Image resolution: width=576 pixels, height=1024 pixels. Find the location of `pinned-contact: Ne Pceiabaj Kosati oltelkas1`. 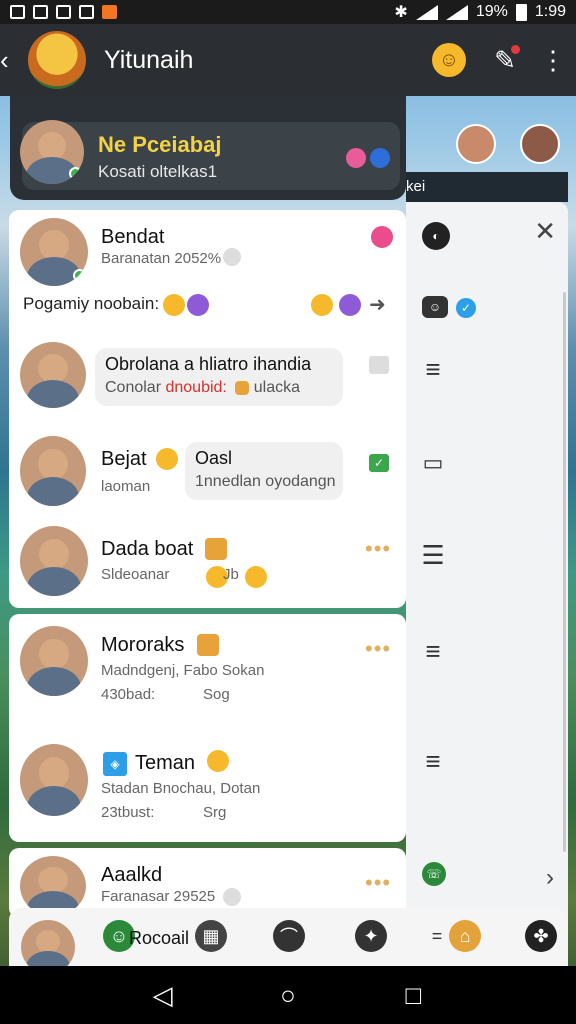

pinned-contact: Ne Pceiabaj Kosati oltelkas1 is located at coordinates (208, 148).